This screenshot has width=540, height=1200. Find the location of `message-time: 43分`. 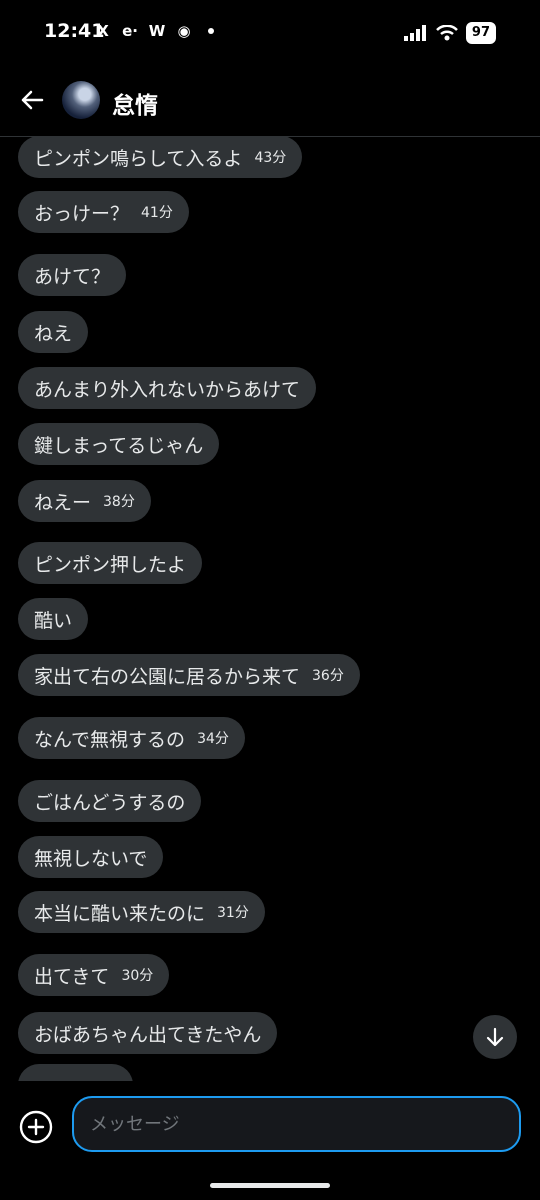

message-time: 43分 is located at coordinates (270, 158).